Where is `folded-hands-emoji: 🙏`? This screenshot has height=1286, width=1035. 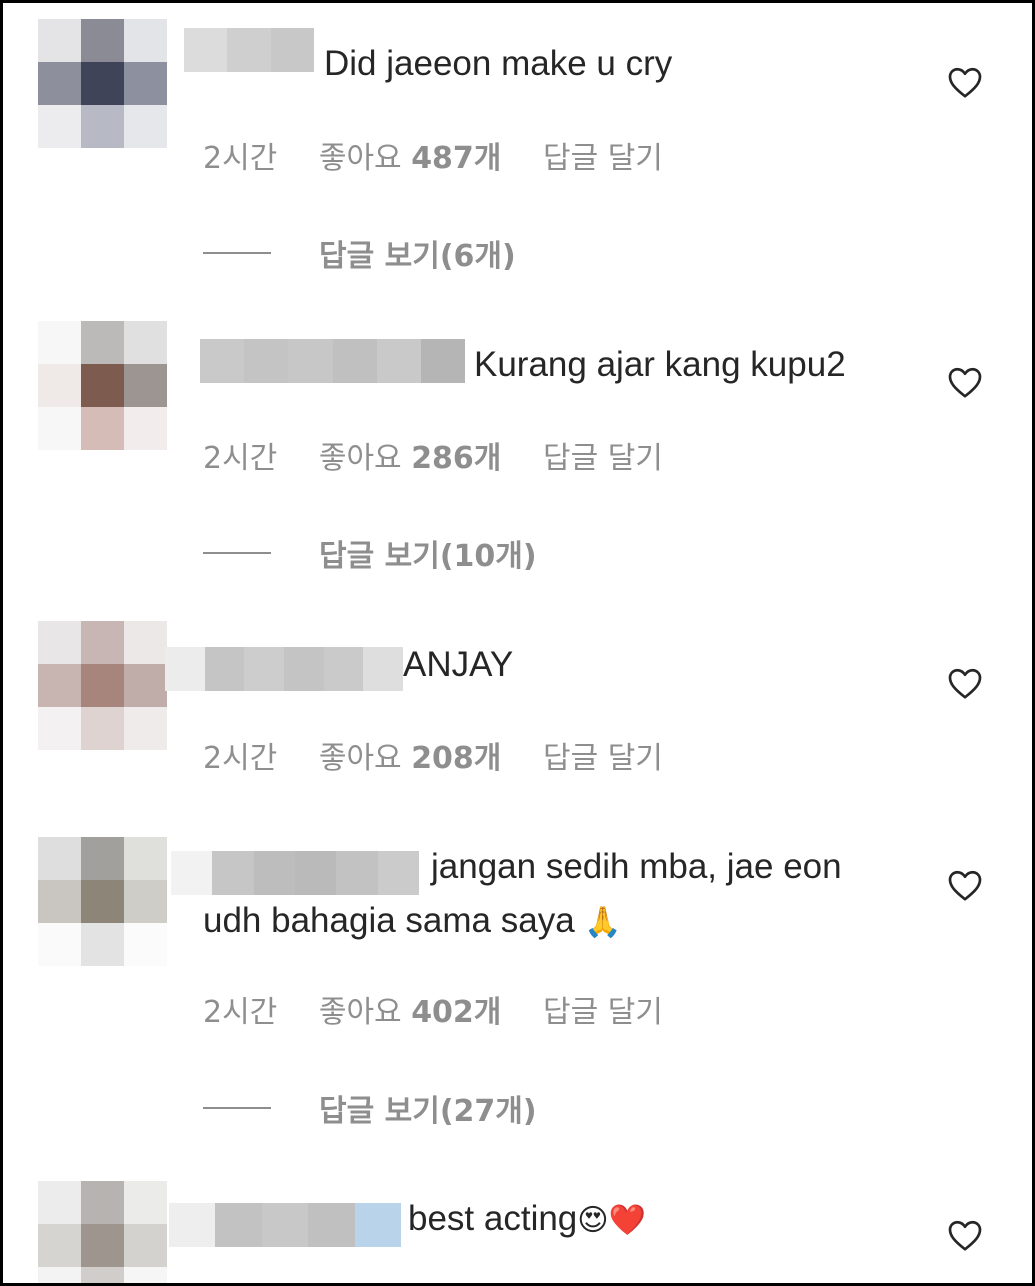 folded-hands-emoji: 🙏 is located at coordinates (603, 922).